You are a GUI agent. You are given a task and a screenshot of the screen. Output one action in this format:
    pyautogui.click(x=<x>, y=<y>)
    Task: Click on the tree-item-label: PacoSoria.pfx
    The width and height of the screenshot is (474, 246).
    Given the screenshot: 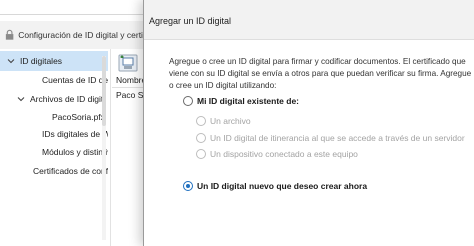 What is the action you would take?
    pyautogui.click(x=78, y=117)
    